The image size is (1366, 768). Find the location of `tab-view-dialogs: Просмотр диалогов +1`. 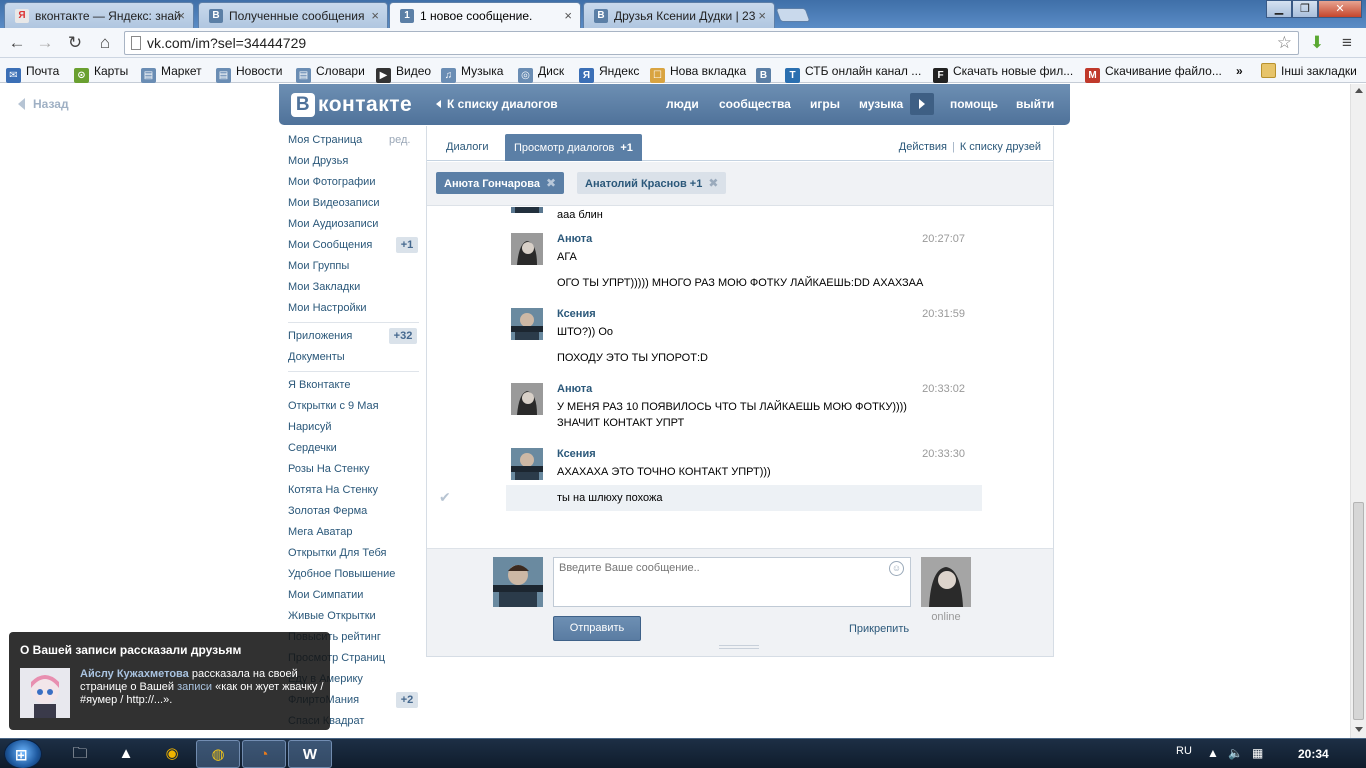

tab-view-dialogs: Просмотр диалогов +1 is located at coordinates (573, 147).